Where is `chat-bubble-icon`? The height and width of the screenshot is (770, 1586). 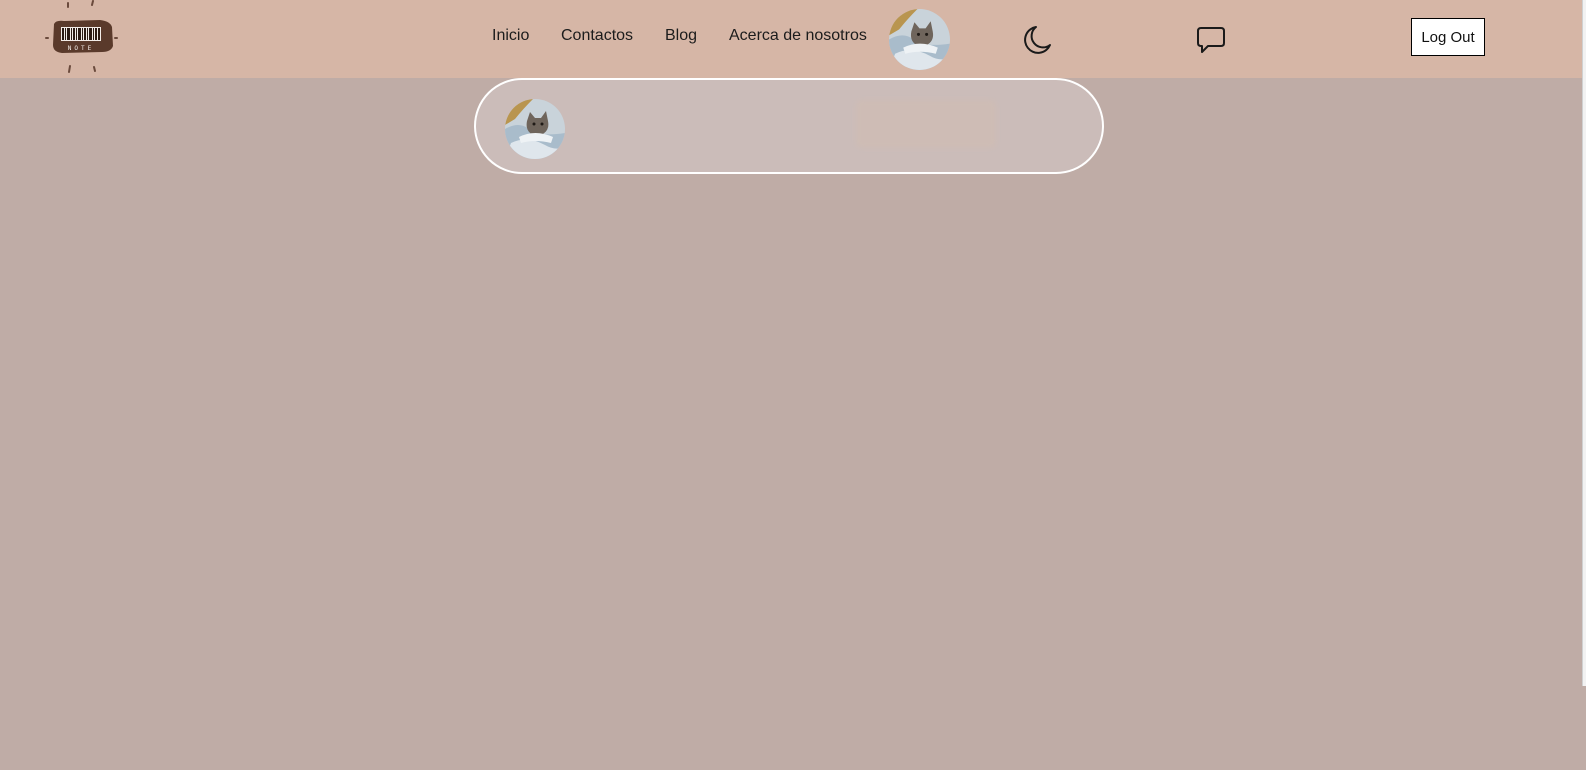
chat-bubble-icon is located at coordinates (1211, 40).